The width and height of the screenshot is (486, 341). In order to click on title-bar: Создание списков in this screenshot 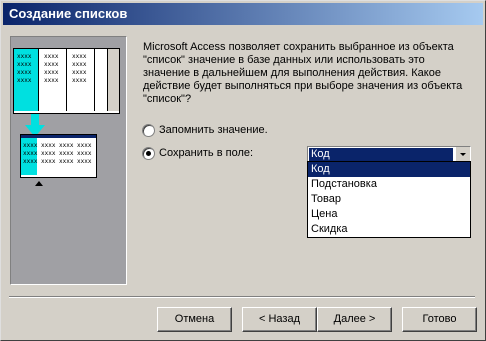, I will do `click(243, 14)`.